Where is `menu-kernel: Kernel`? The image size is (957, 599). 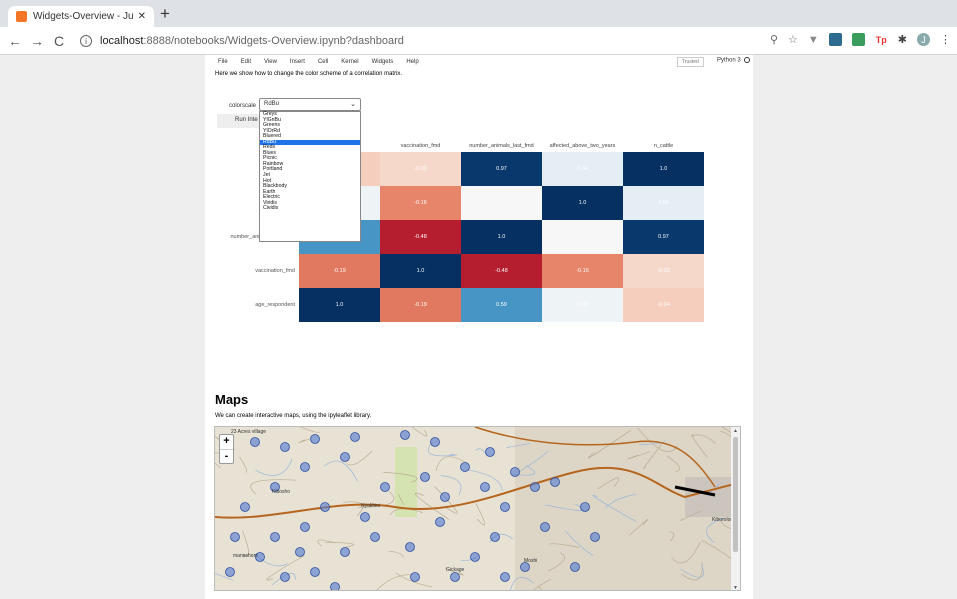 menu-kernel: Kernel is located at coordinates (349, 62).